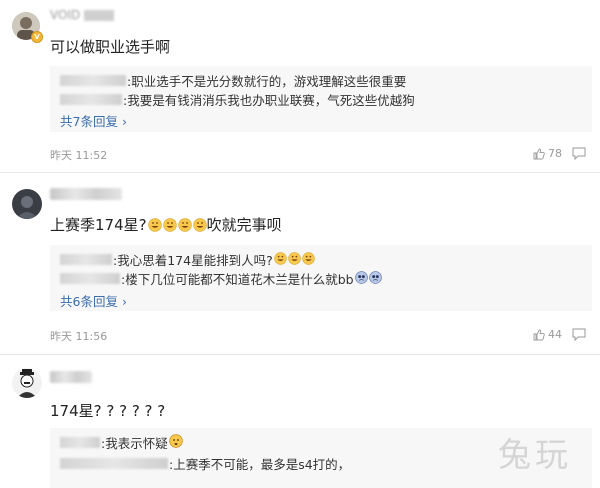  I want to click on doubt-emoji-icon, so click(175, 442).